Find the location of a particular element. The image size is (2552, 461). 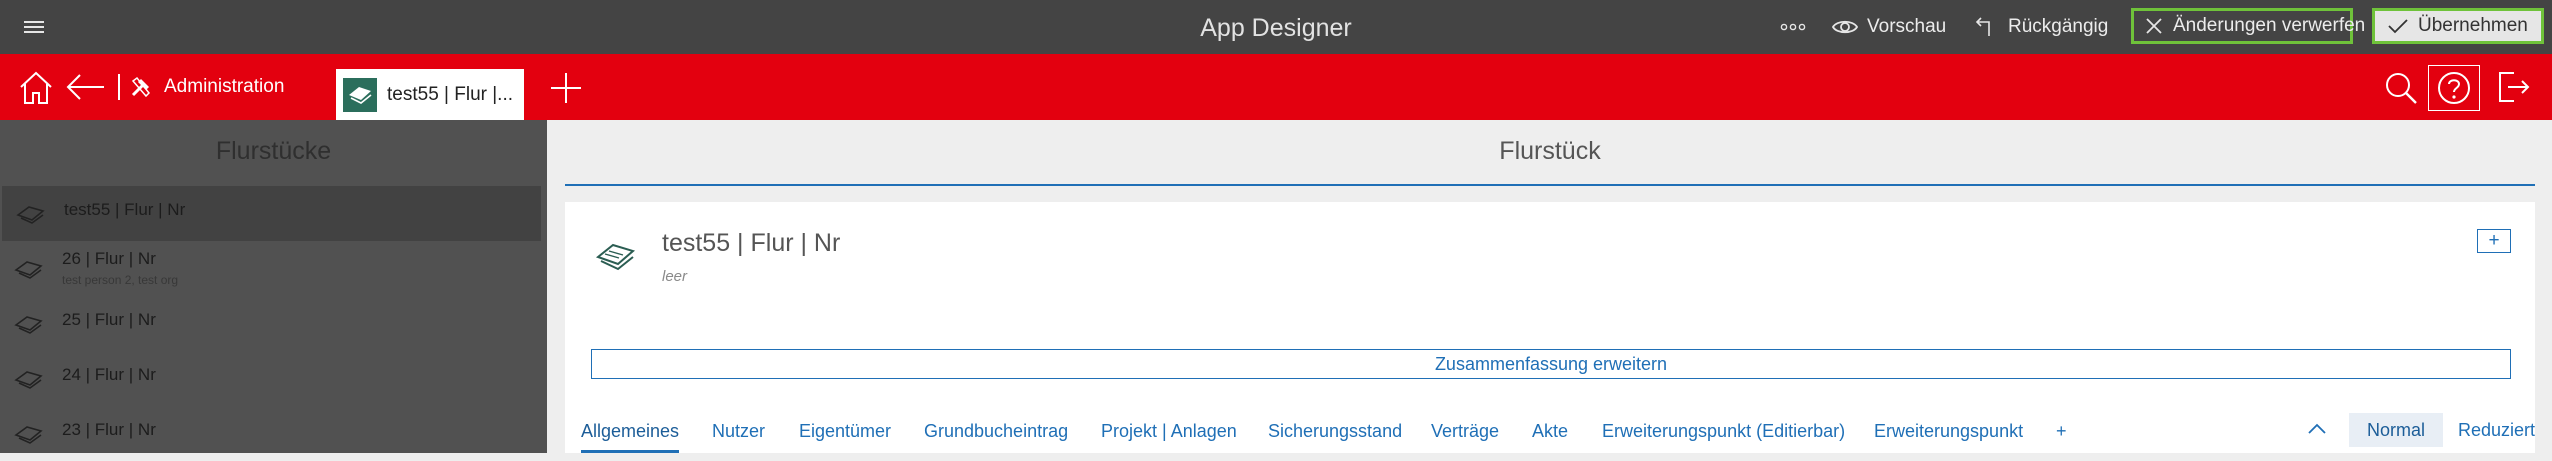

tab-nutzer: Nutzer is located at coordinates (738, 430).